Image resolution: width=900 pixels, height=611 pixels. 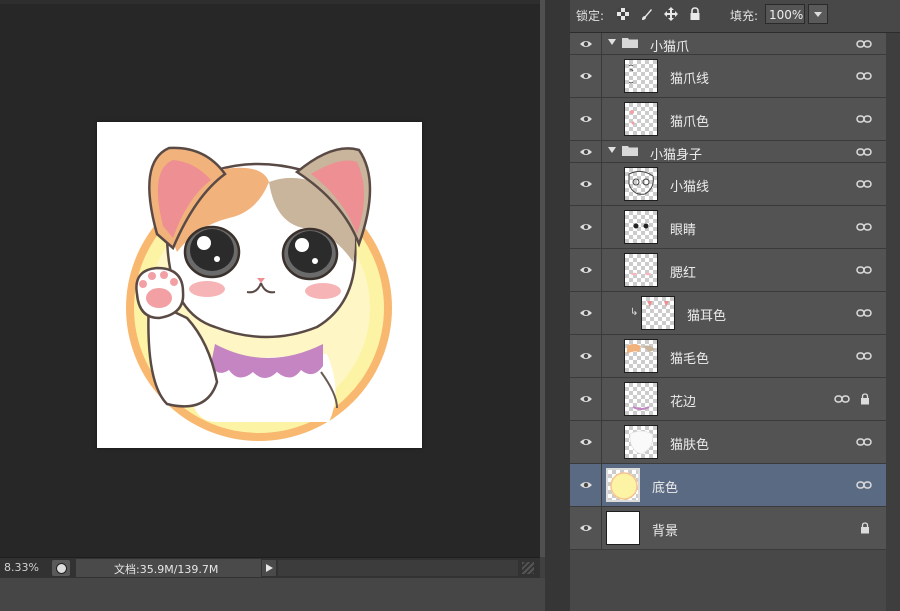 I want to click on fill-dropdown-button, so click(x=818, y=14).